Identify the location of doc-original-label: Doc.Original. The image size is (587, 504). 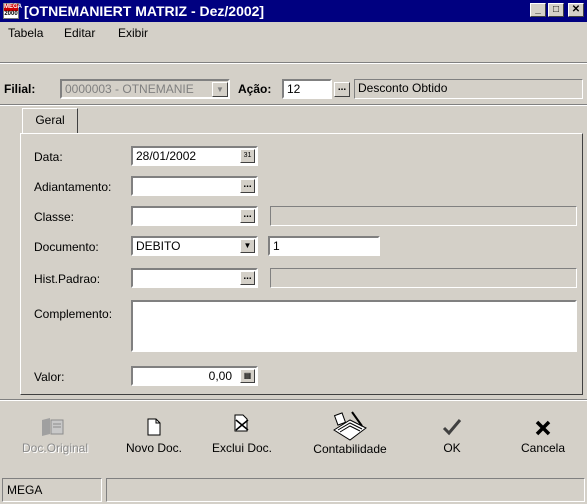
(55, 448).